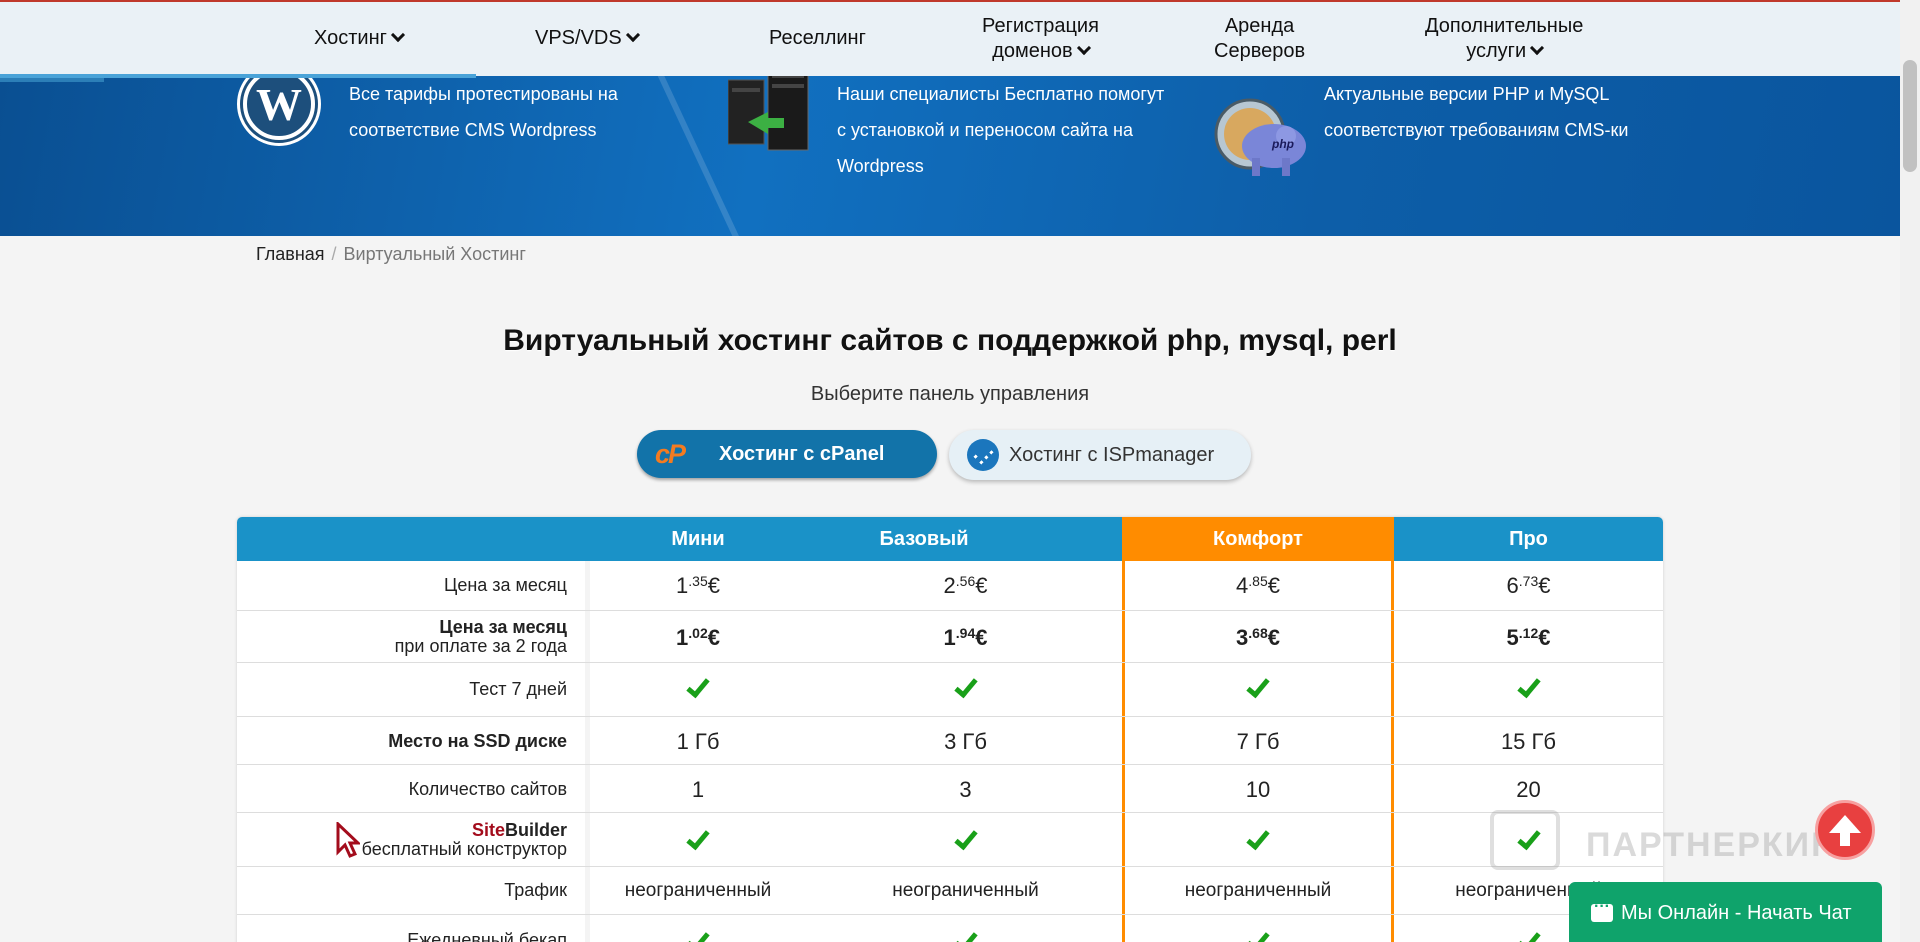  I want to click on row-label-sitebuilder: SiteBuilder бесплатный конструктор, so click(402, 840).